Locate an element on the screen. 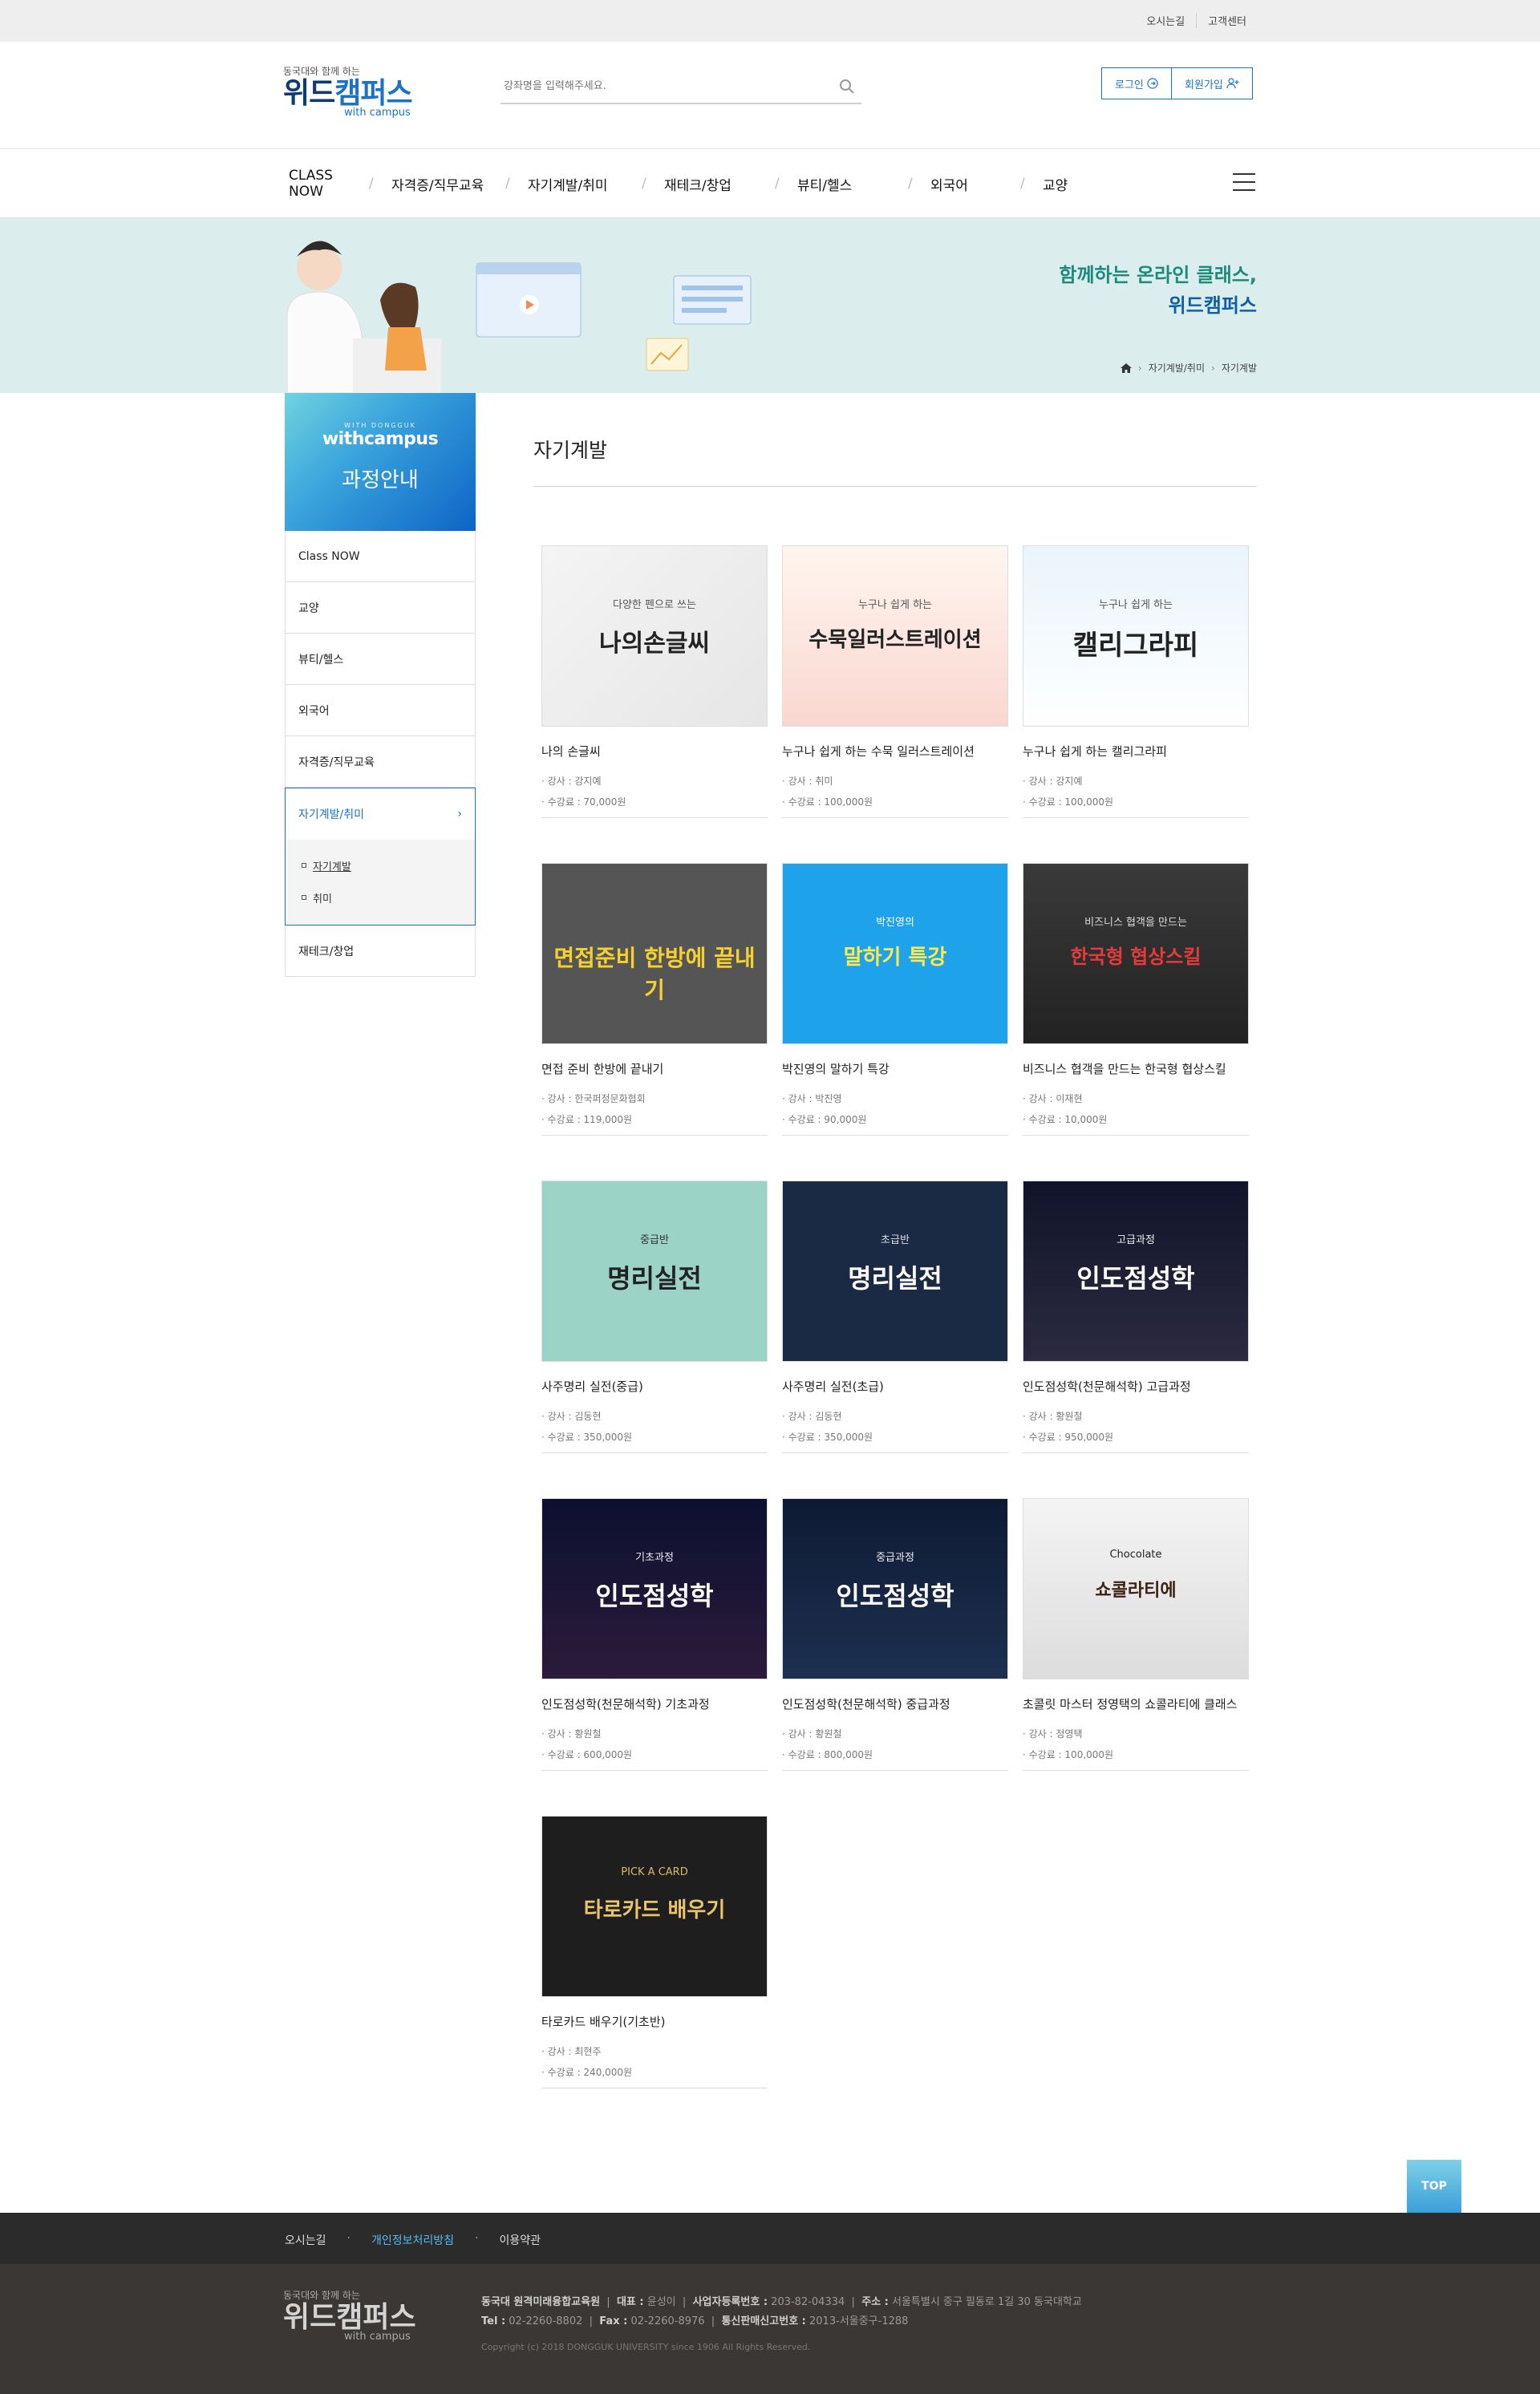  course-thumbnail: PICK A CARD 타로카드 배우기 is located at coordinates (654, 1906).